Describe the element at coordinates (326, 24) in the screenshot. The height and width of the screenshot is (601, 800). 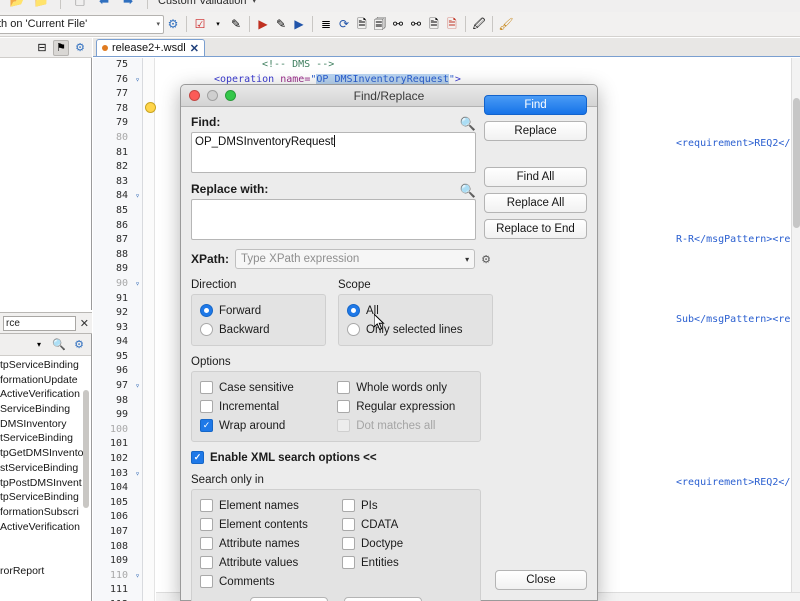
I see `format-indent-icon: ≣` at that location.